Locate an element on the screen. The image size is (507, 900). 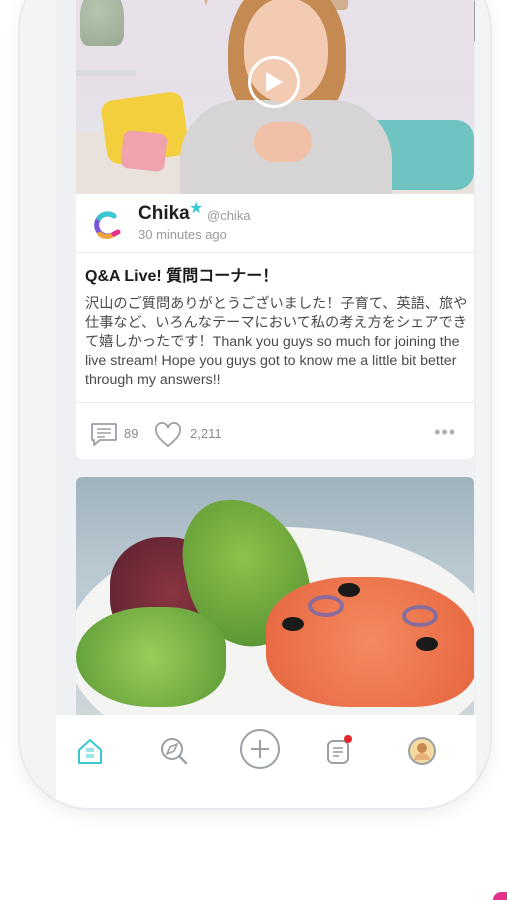
notification-badge is located at coordinates (348, 739).